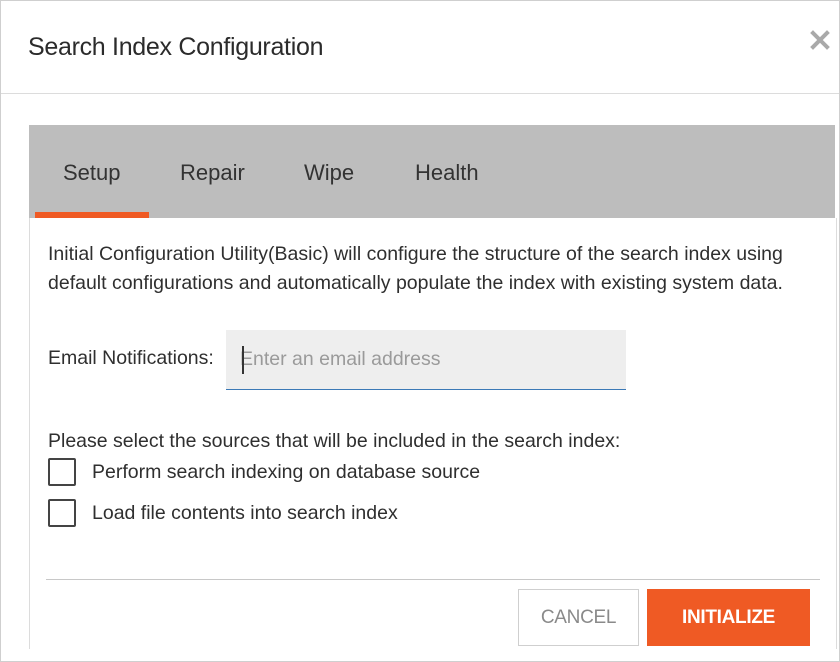  I want to click on source-option-files: Load file contents into search index, so click(248, 513).